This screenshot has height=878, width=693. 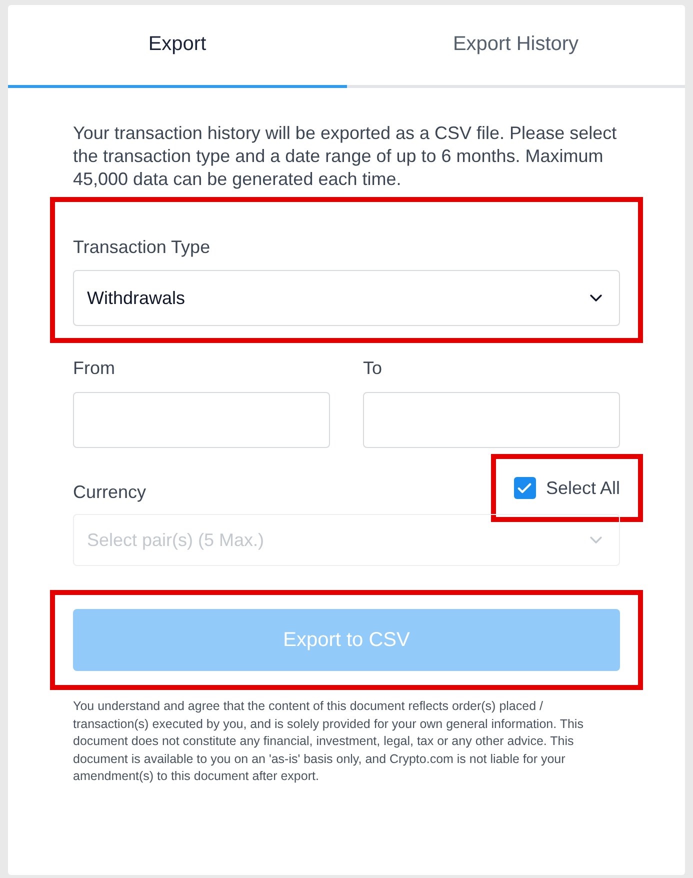 What do you see at coordinates (373, 368) in the screenshot?
I see `field-label: To` at bounding box center [373, 368].